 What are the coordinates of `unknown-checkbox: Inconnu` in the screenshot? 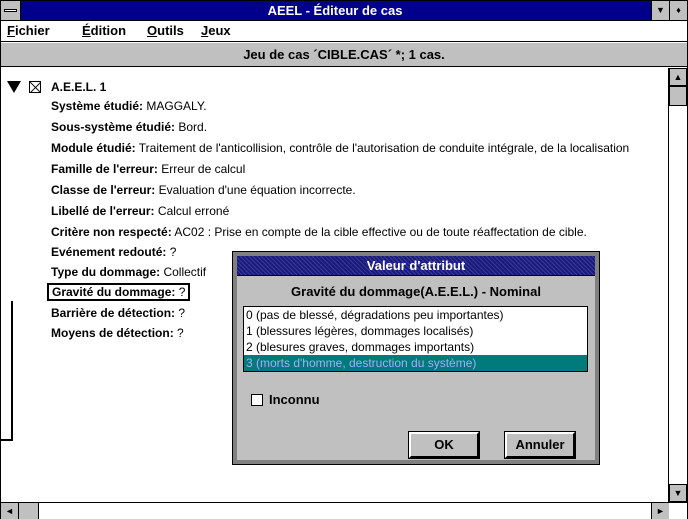 It's located at (285, 399).